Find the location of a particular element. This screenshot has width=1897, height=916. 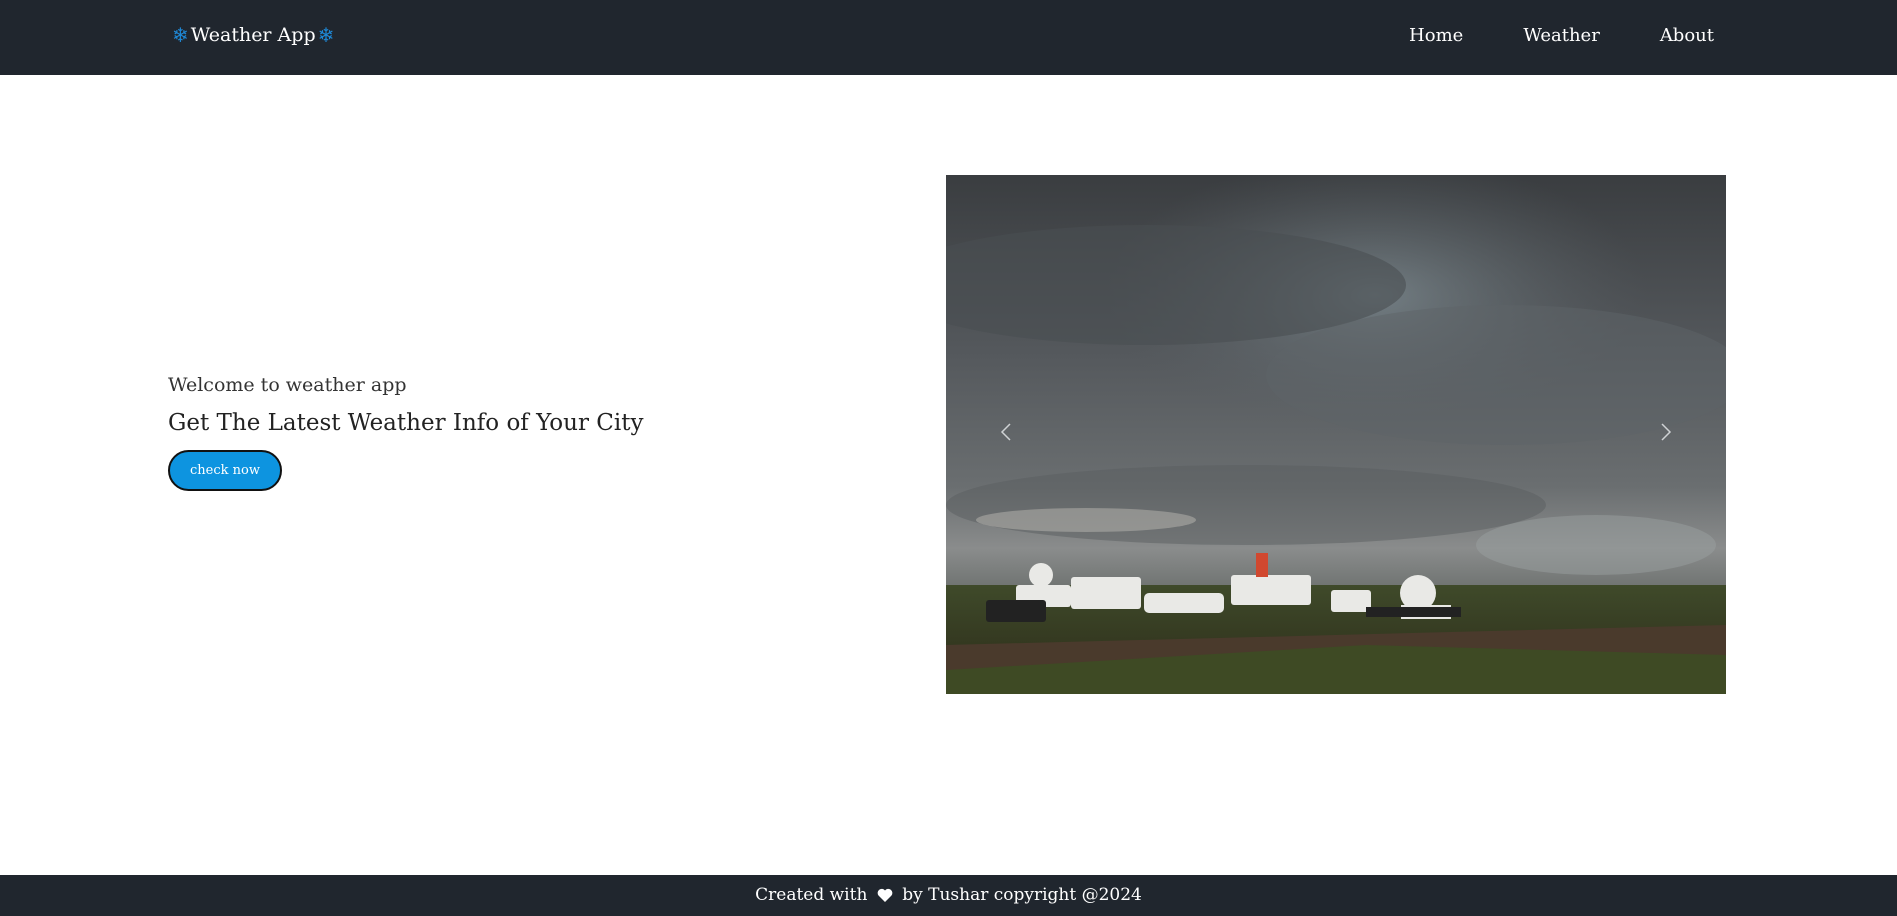

footer-text-before: Created with is located at coordinates (811, 895).